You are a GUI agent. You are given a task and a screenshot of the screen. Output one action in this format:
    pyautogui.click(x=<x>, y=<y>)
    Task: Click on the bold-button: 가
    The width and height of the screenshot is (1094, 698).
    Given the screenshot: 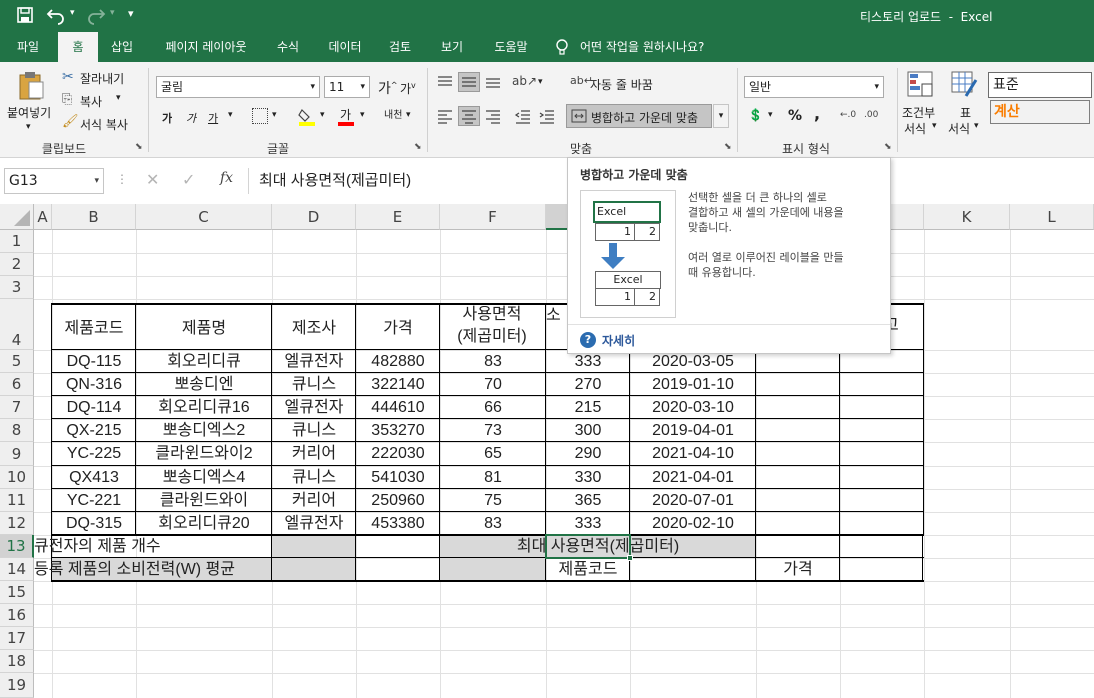 What is the action you would take?
    pyautogui.click(x=167, y=118)
    